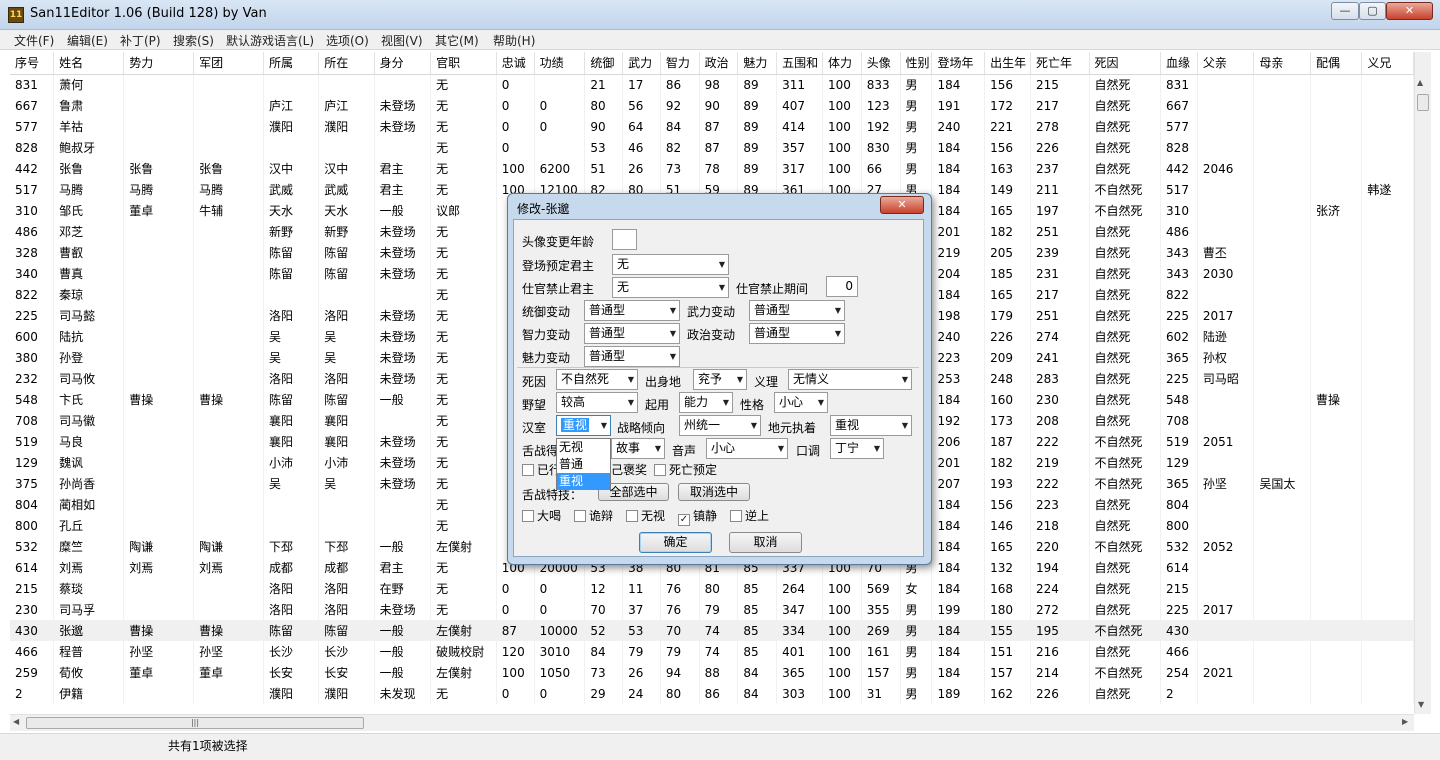  I want to click on column-header: 政治, so click(719, 63).